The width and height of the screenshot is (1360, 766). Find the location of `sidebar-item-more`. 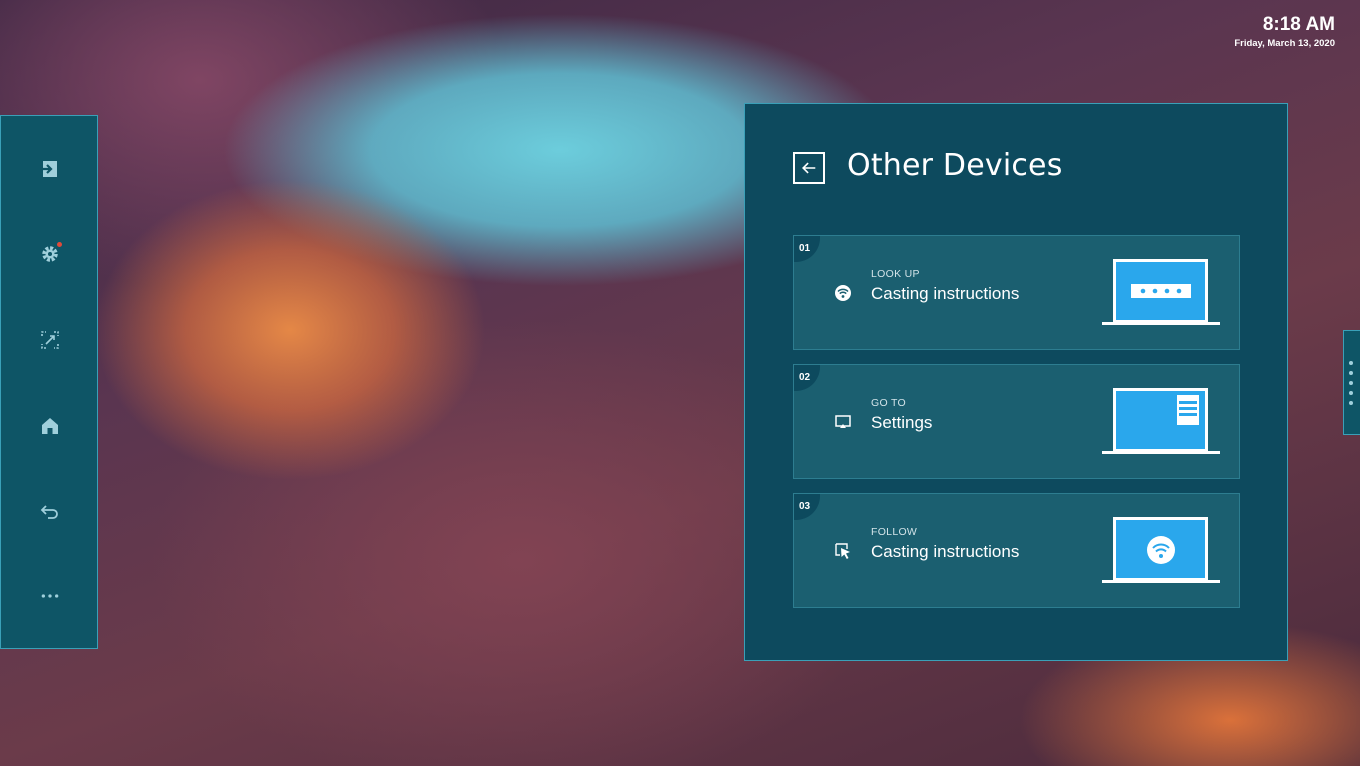

sidebar-item-more is located at coordinates (50, 596).